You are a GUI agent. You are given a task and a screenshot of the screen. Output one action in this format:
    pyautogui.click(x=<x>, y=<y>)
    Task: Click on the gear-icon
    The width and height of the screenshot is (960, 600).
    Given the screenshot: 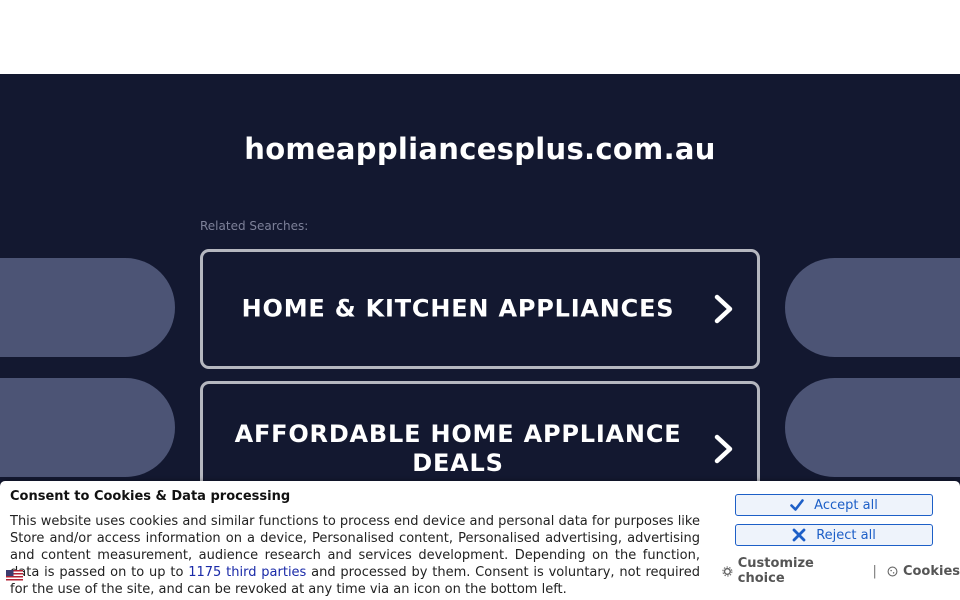 What is the action you would take?
    pyautogui.click(x=727, y=571)
    